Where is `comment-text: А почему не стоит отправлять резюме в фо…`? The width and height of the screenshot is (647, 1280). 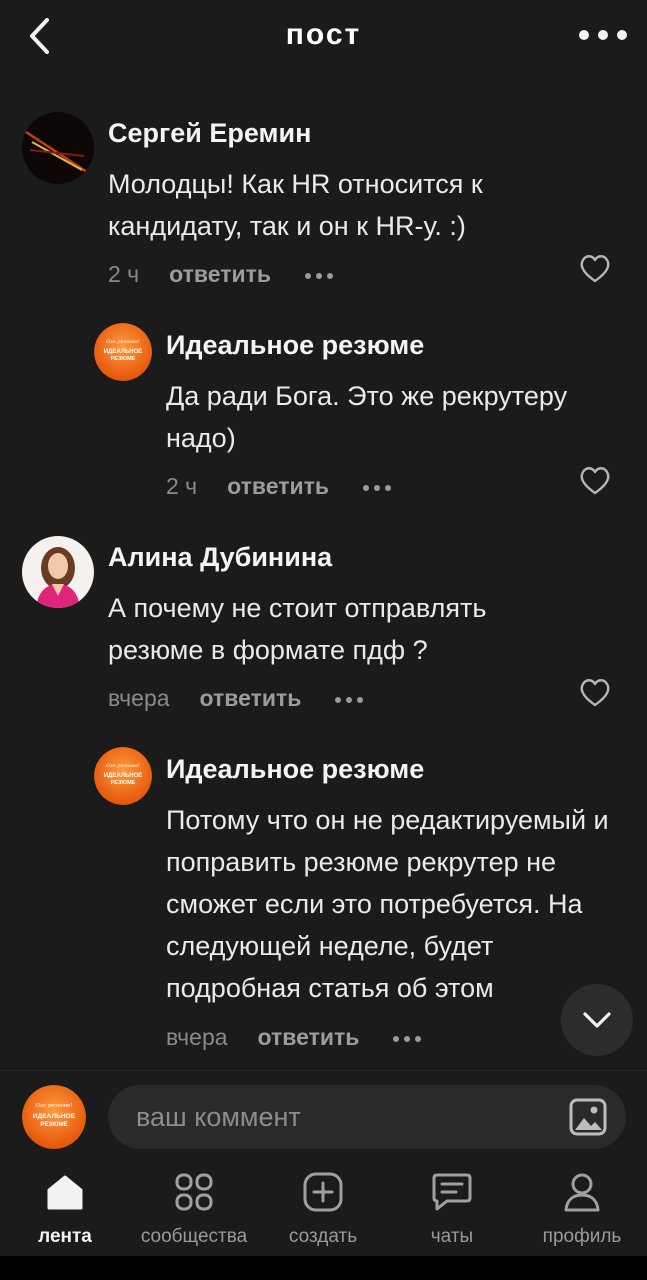
comment-text: А почему не стоит отправлять резюме в фо… is located at coordinates (297, 629).